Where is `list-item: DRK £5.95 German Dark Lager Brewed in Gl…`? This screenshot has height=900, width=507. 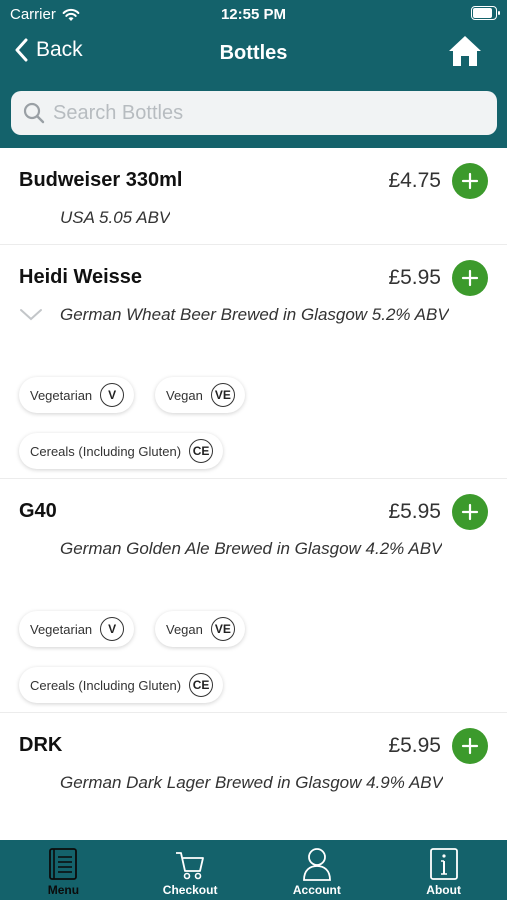 list-item: DRK £5.95 German Dark Lager Brewed in Gl… is located at coordinates (253, 776).